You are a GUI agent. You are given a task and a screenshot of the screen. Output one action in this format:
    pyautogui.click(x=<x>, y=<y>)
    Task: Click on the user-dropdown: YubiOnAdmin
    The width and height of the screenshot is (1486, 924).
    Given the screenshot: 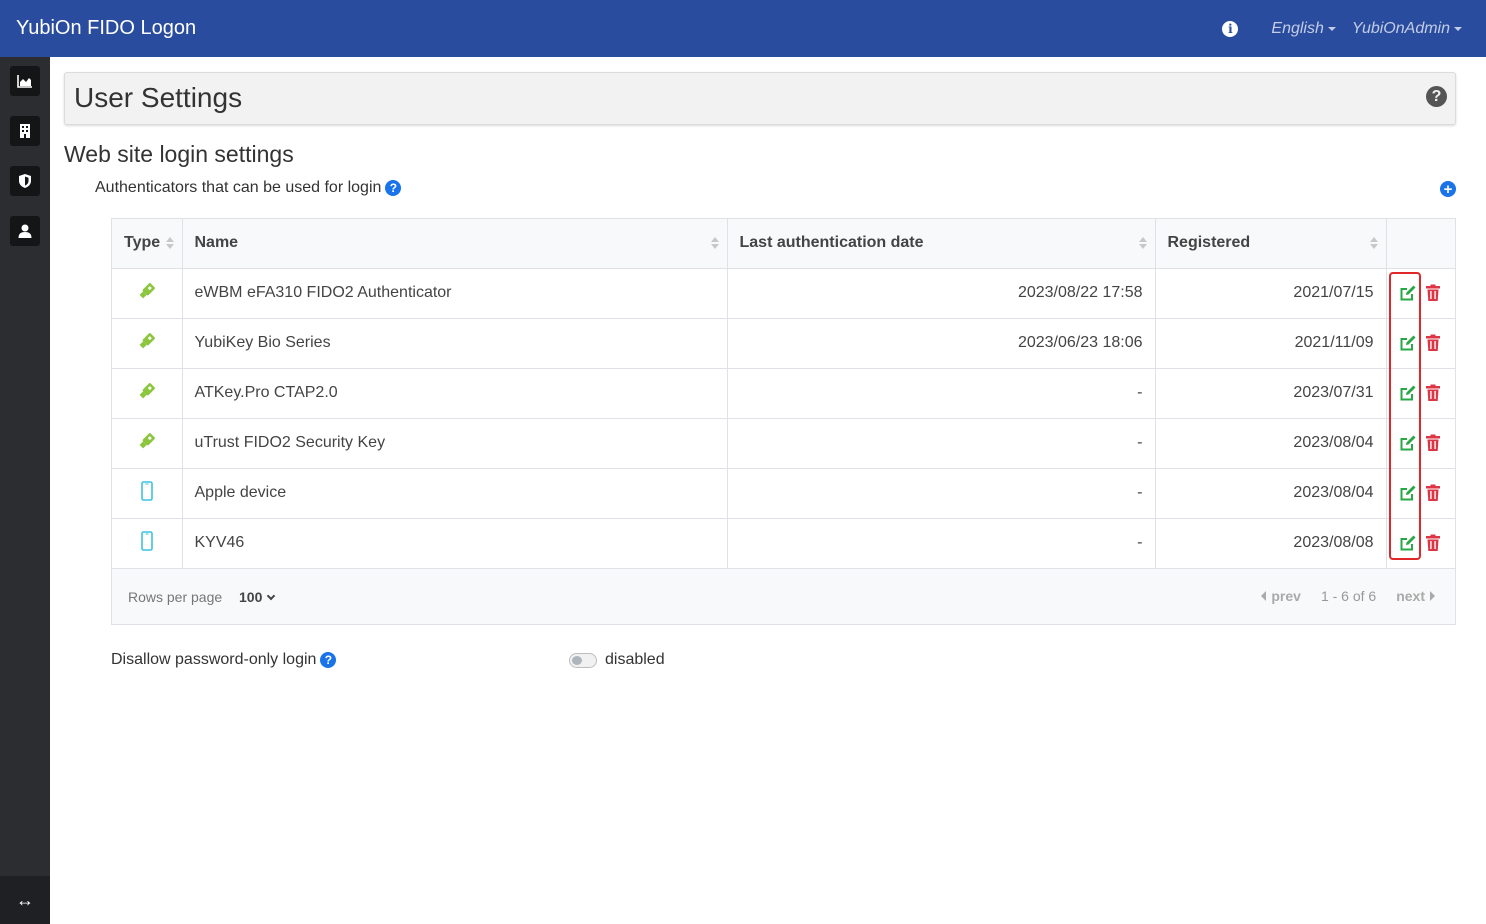 What is the action you would take?
    pyautogui.click(x=1407, y=29)
    